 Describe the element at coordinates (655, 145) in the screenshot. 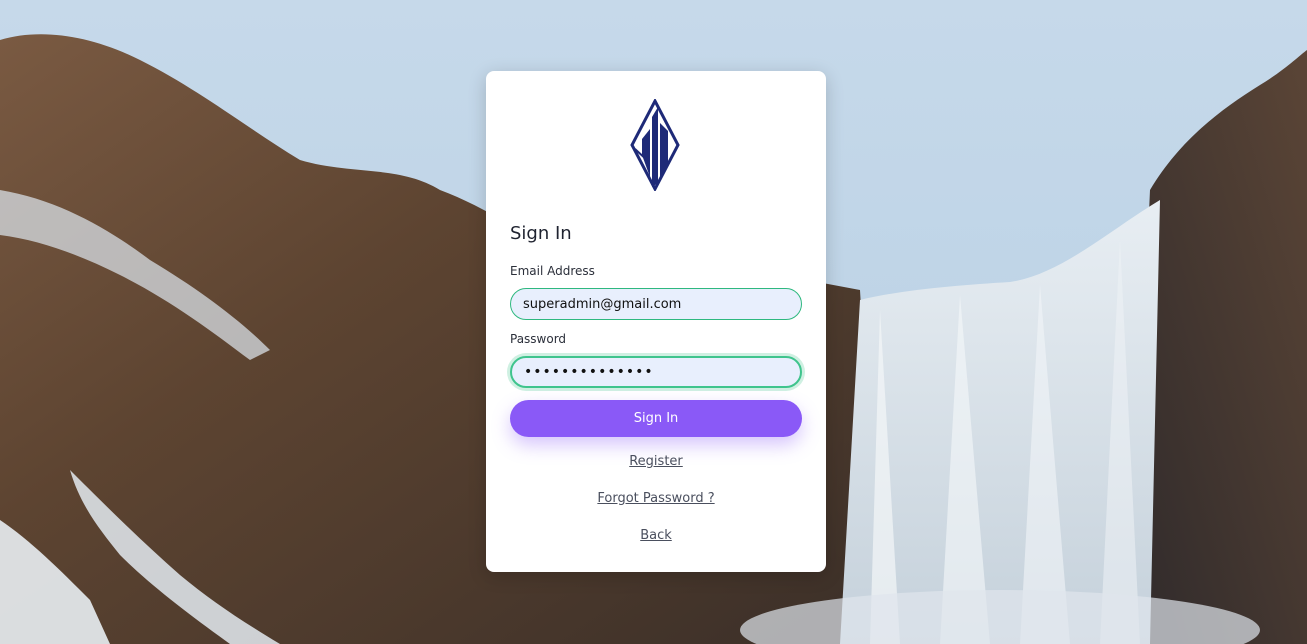

I see `brand-diamond-logo-icon` at that location.